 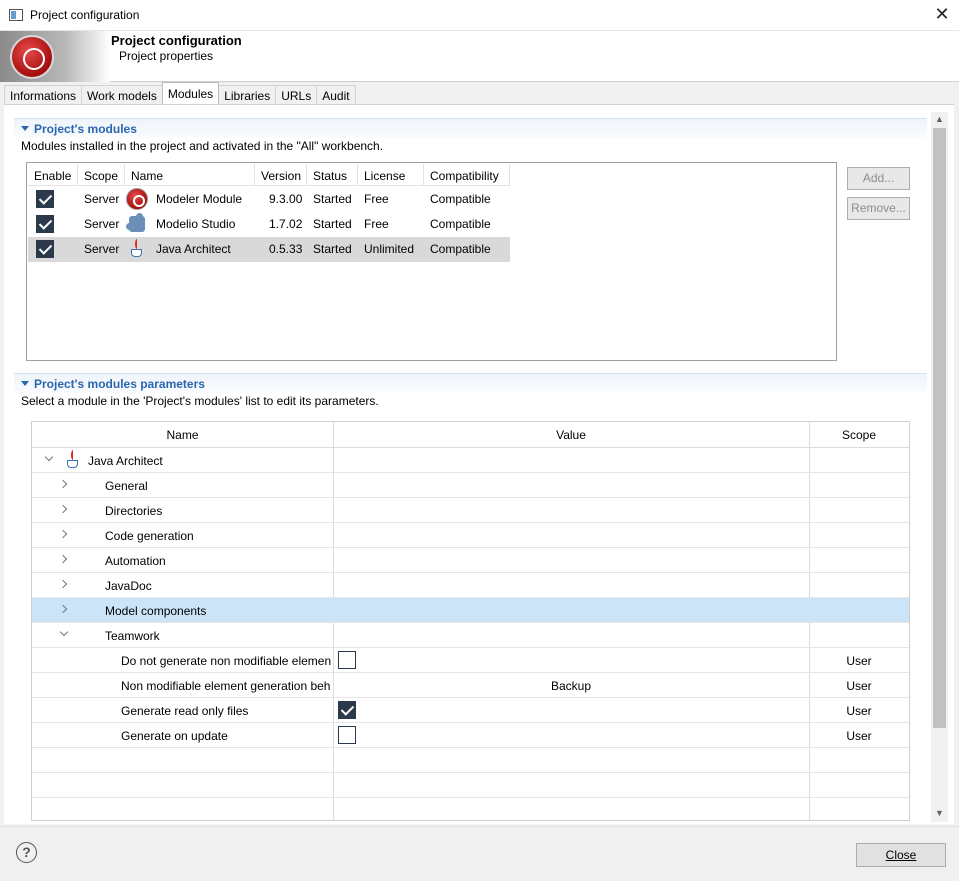 I want to click on banner-title: Project configuration, so click(x=176, y=40).